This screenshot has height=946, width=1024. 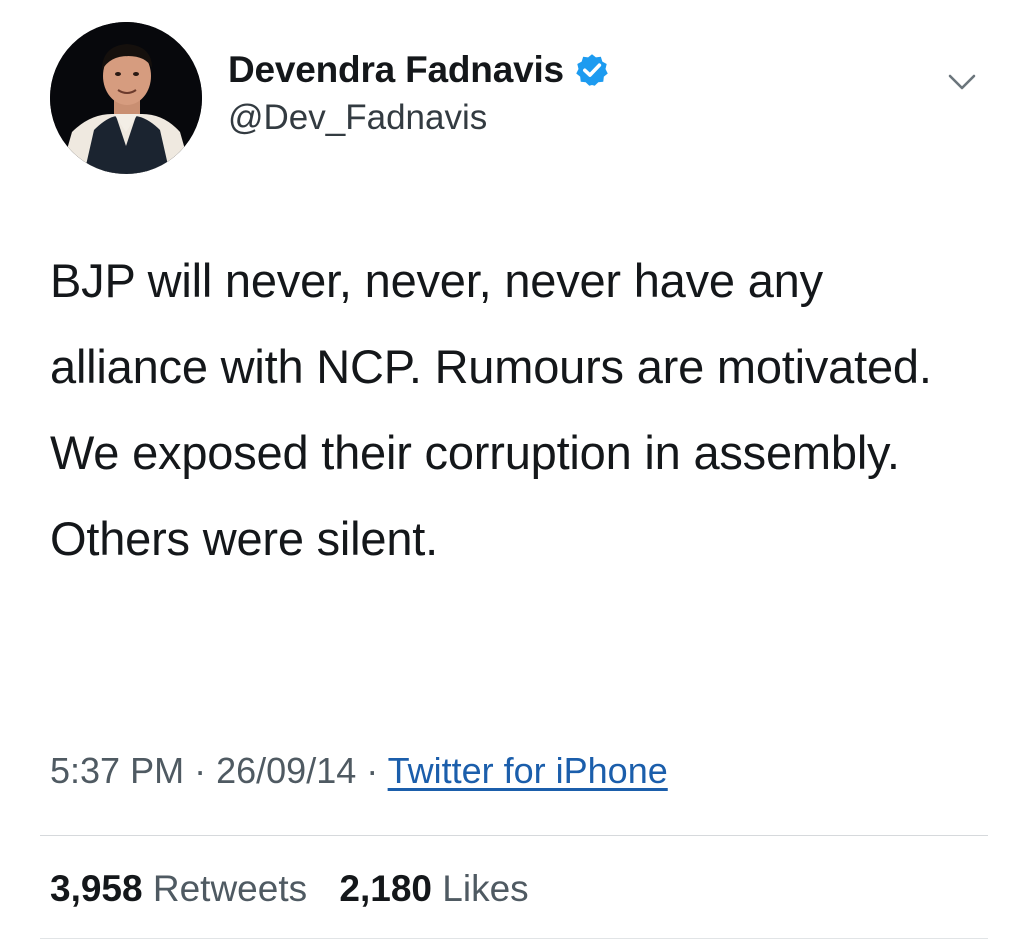 I want to click on tweet-source-link: Twitter for iPhone, so click(x=528, y=770).